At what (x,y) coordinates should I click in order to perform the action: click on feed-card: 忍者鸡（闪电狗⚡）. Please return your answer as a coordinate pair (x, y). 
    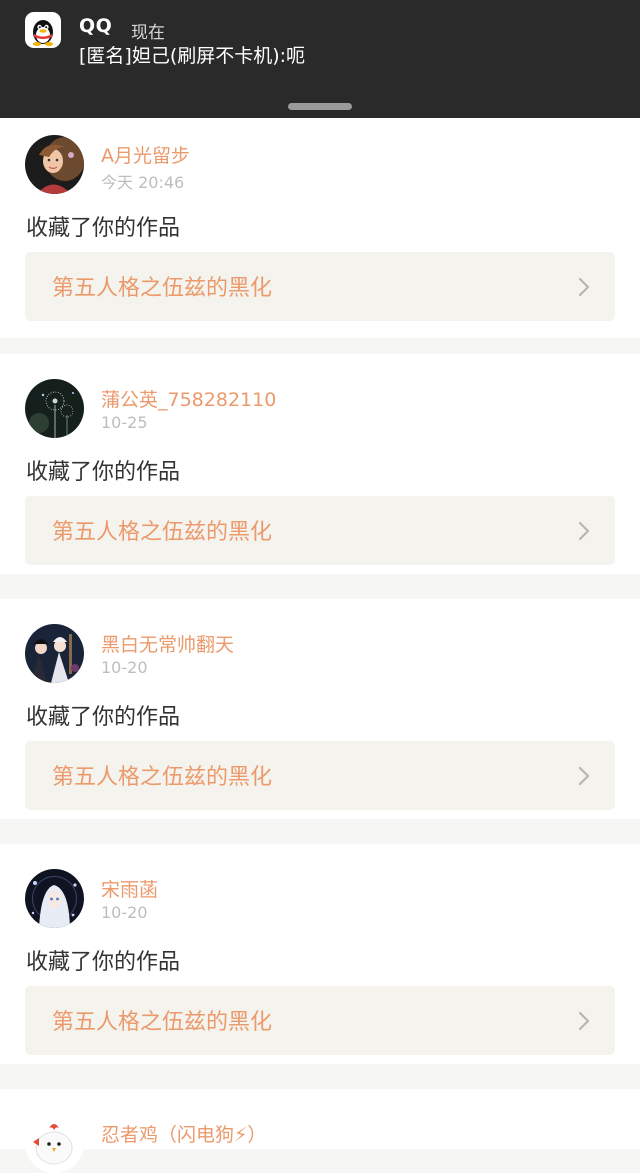
    Looking at the image, I should click on (320, 1131).